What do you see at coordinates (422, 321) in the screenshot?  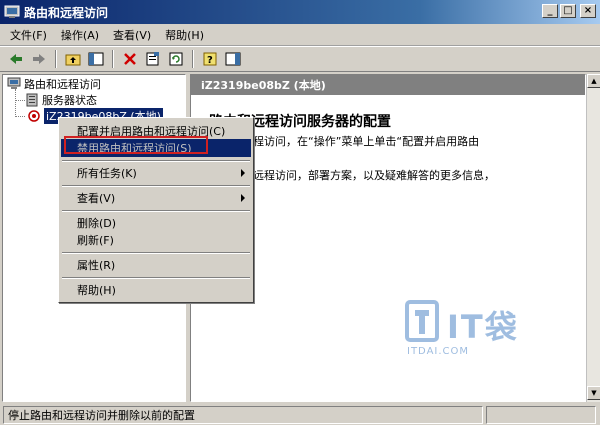 I see `itdai-logo-icon` at bounding box center [422, 321].